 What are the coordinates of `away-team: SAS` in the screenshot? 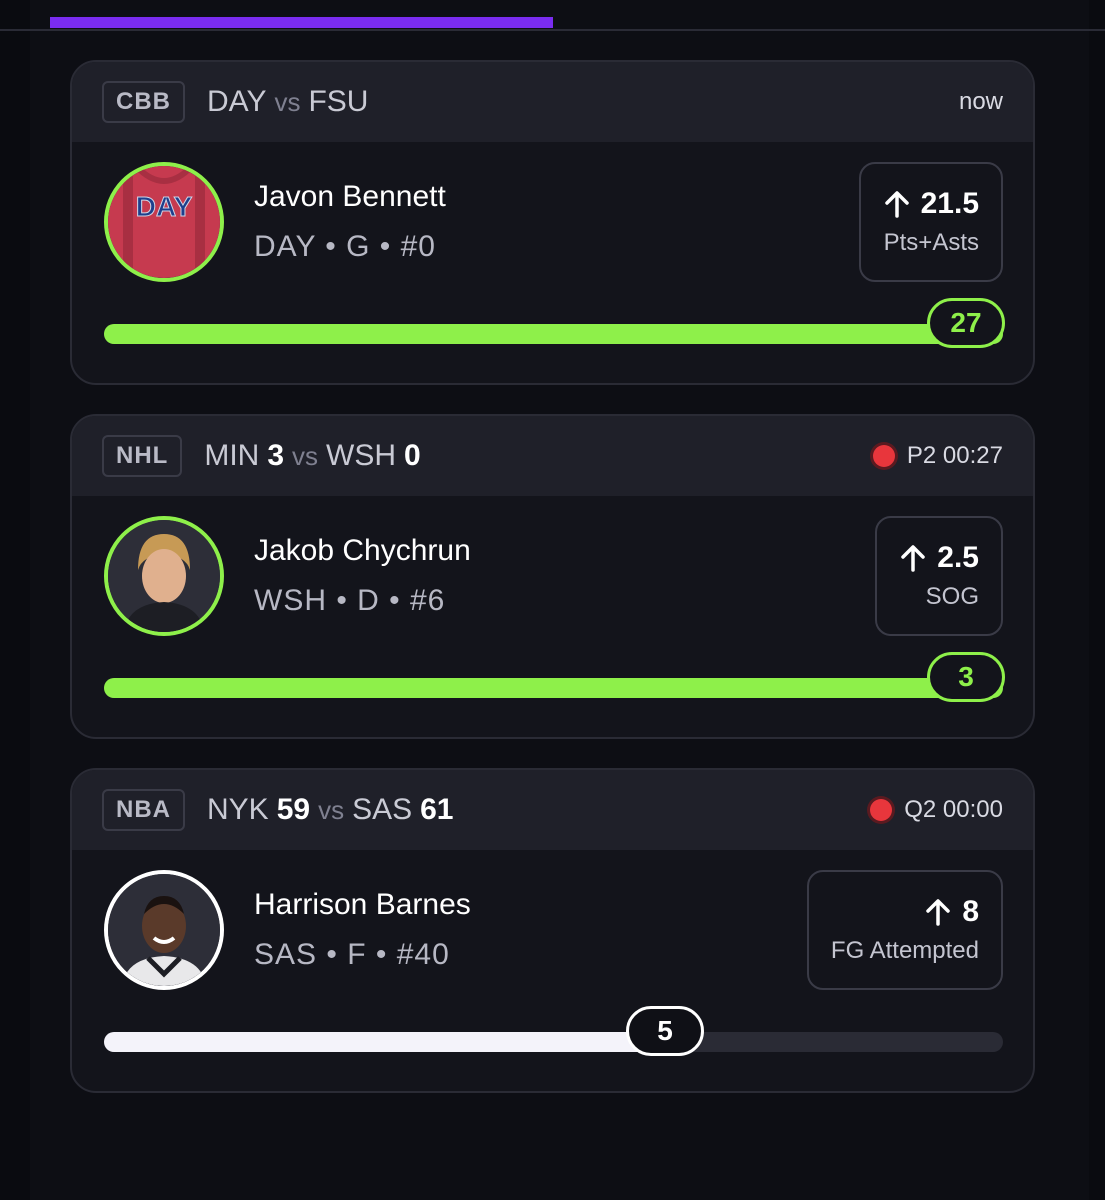 It's located at (382, 809).